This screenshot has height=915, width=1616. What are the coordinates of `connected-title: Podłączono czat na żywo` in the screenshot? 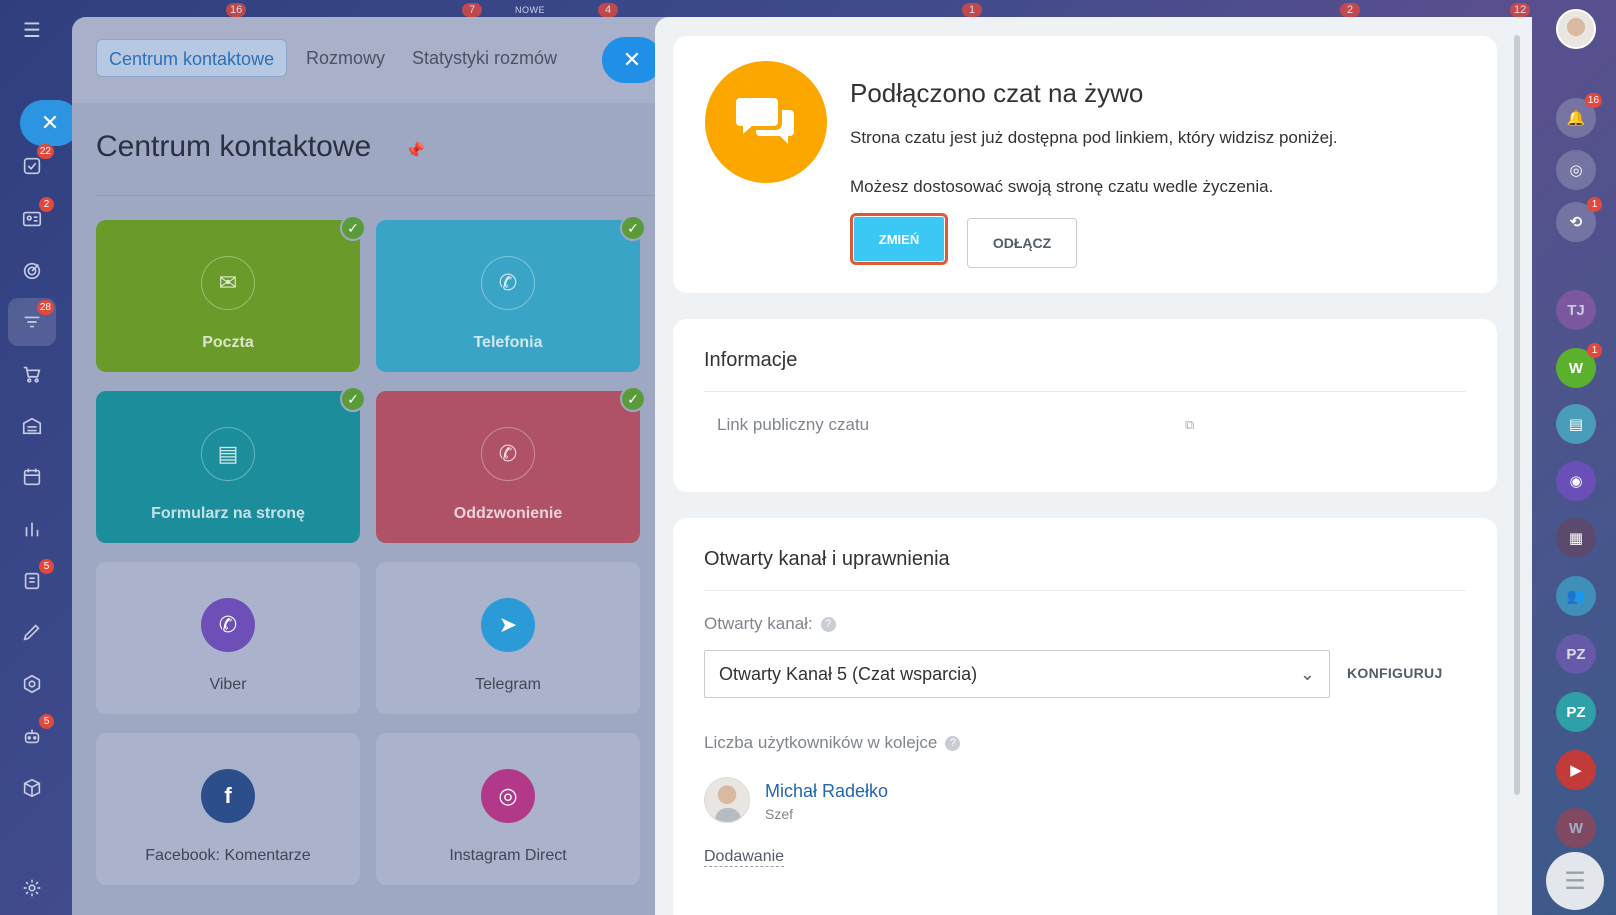 It's located at (997, 93).